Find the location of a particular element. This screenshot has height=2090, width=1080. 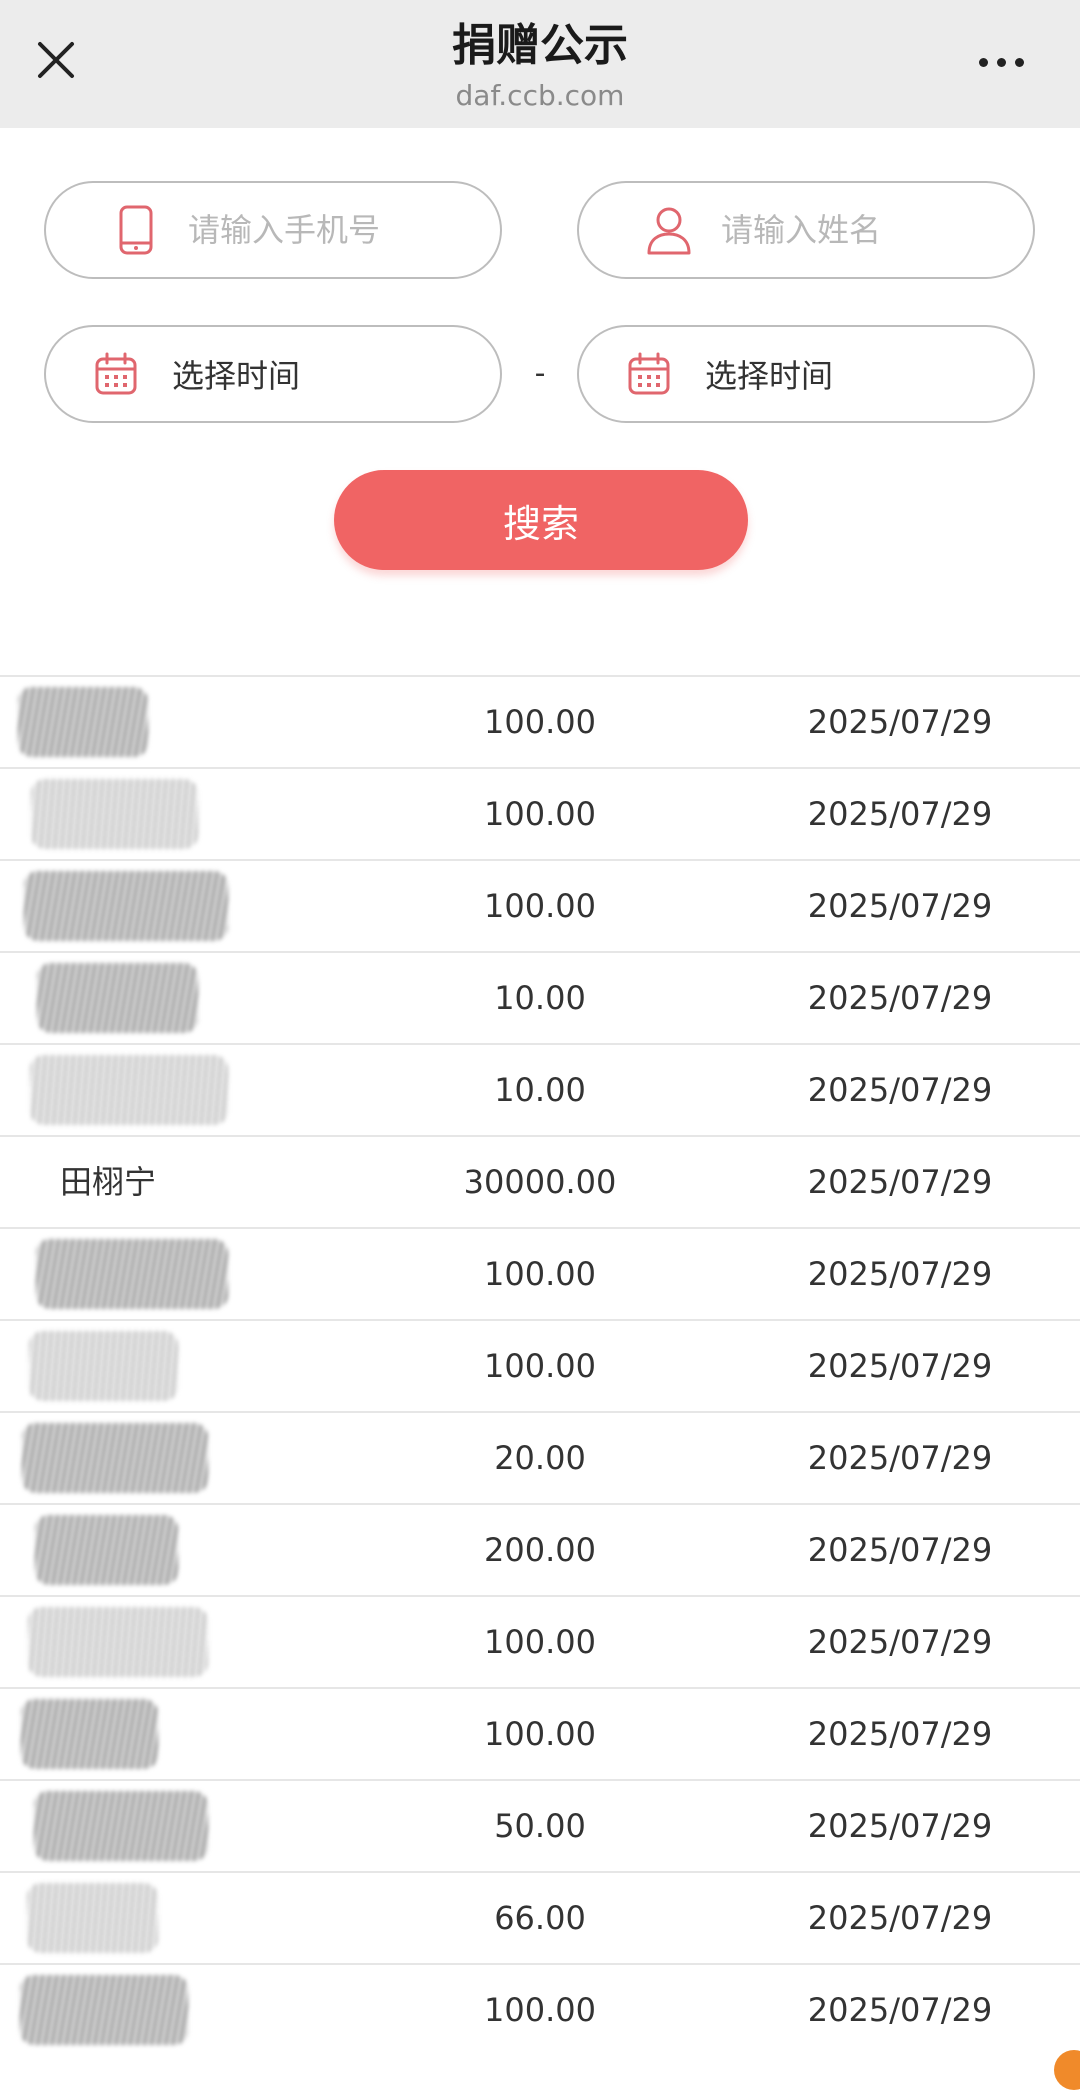

donation-amount: 30000.00 is located at coordinates (540, 1182).